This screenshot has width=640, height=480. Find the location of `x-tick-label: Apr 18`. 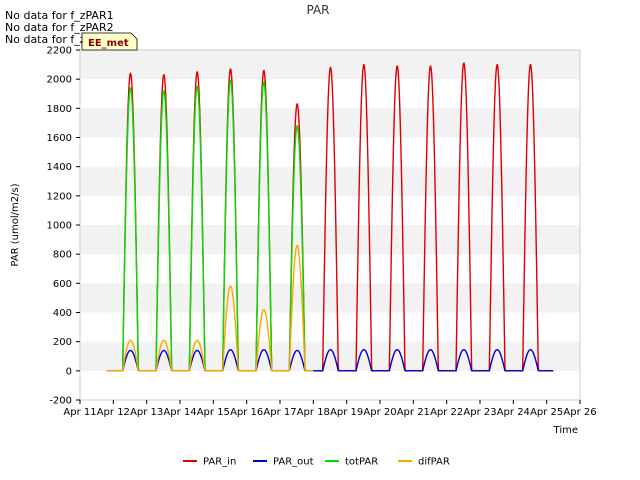

x-tick-label: Apr 18 is located at coordinates (313, 412).